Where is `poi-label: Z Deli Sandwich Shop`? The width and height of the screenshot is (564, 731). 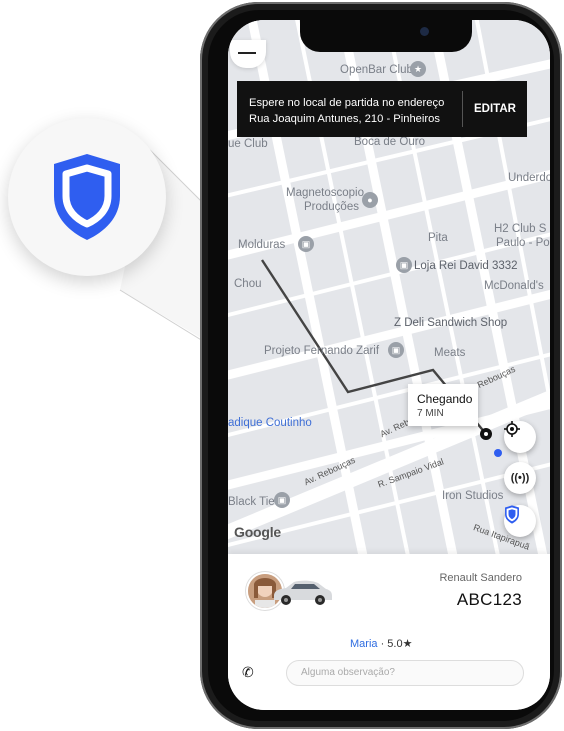
poi-label: Z Deli Sandwich Shop is located at coordinates (451, 323).